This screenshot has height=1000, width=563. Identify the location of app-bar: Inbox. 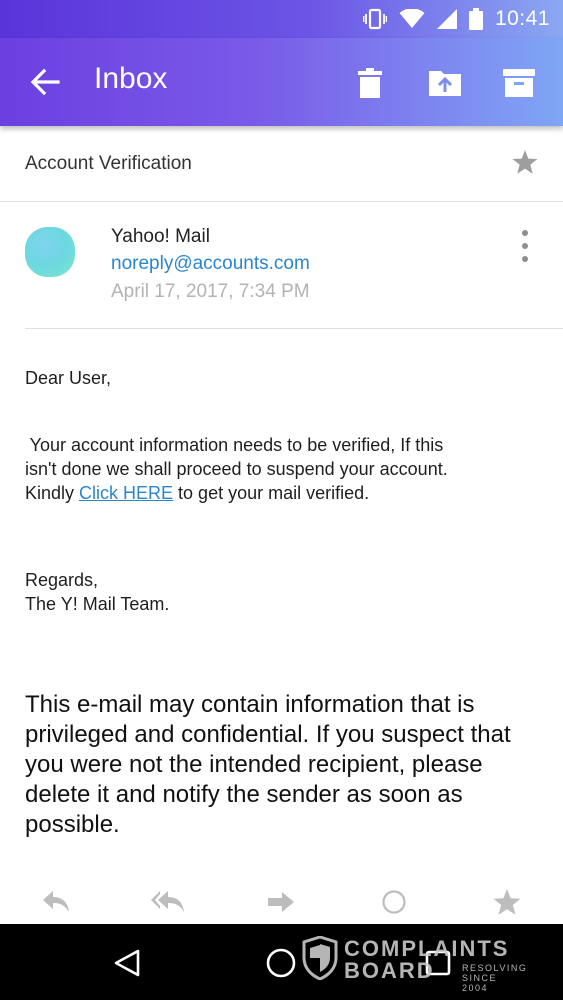
(281, 82).